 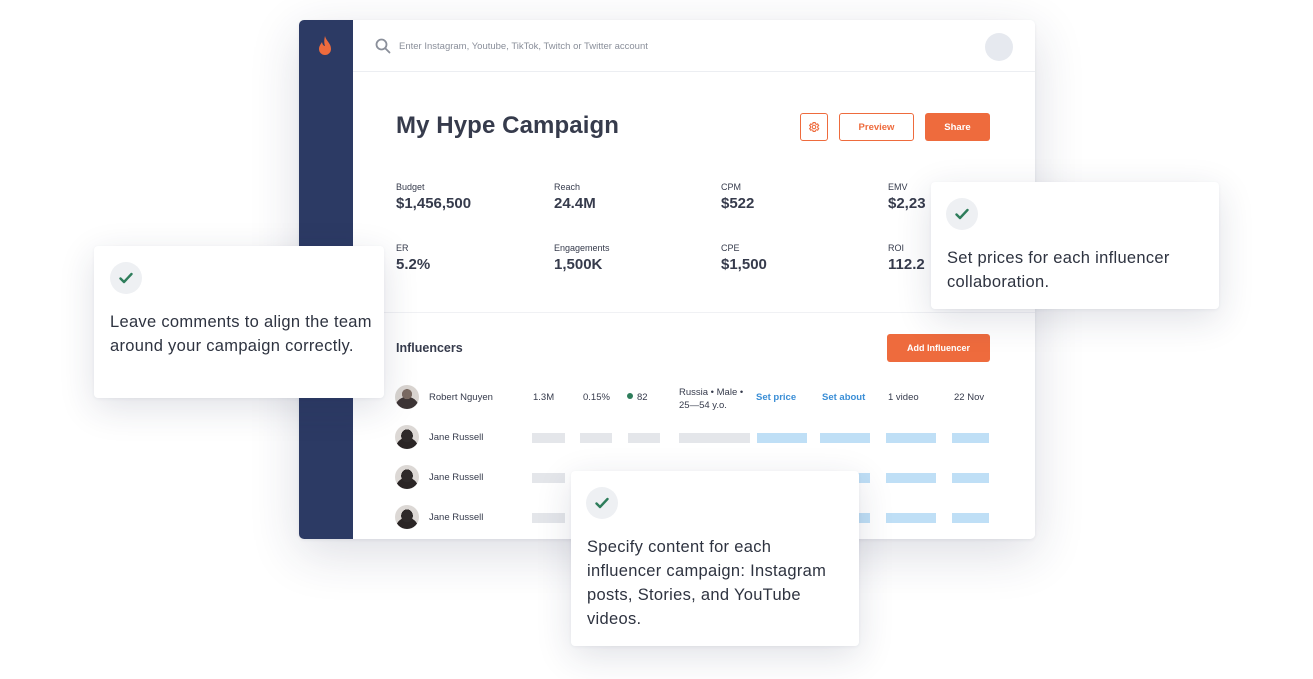 I want to click on page-title: My Hype Campaign, so click(x=507, y=125).